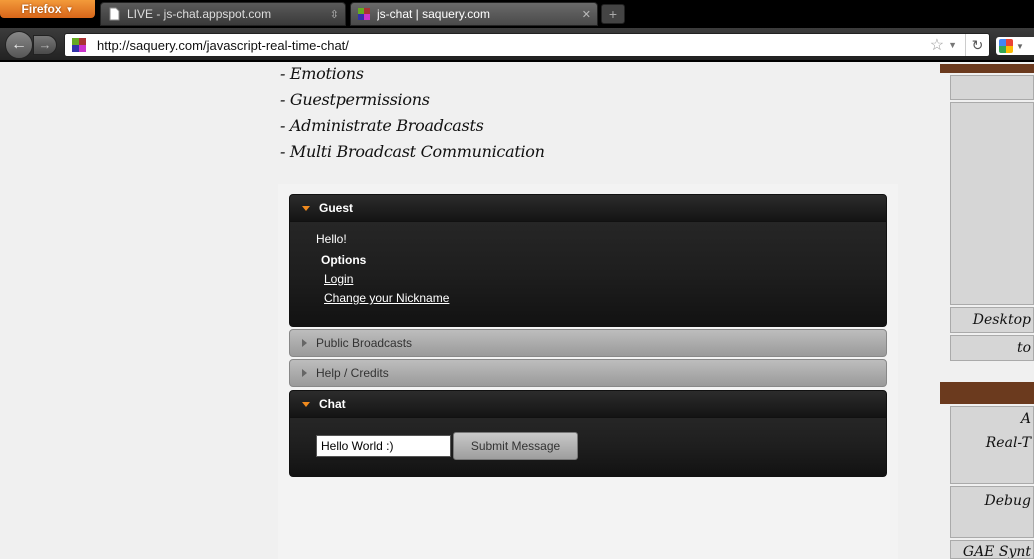 This screenshot has width=1034, height=559. Describe the element at coordinates (588, 208) in the screenshot. I see `guest-panel-header: Guest` at that location.